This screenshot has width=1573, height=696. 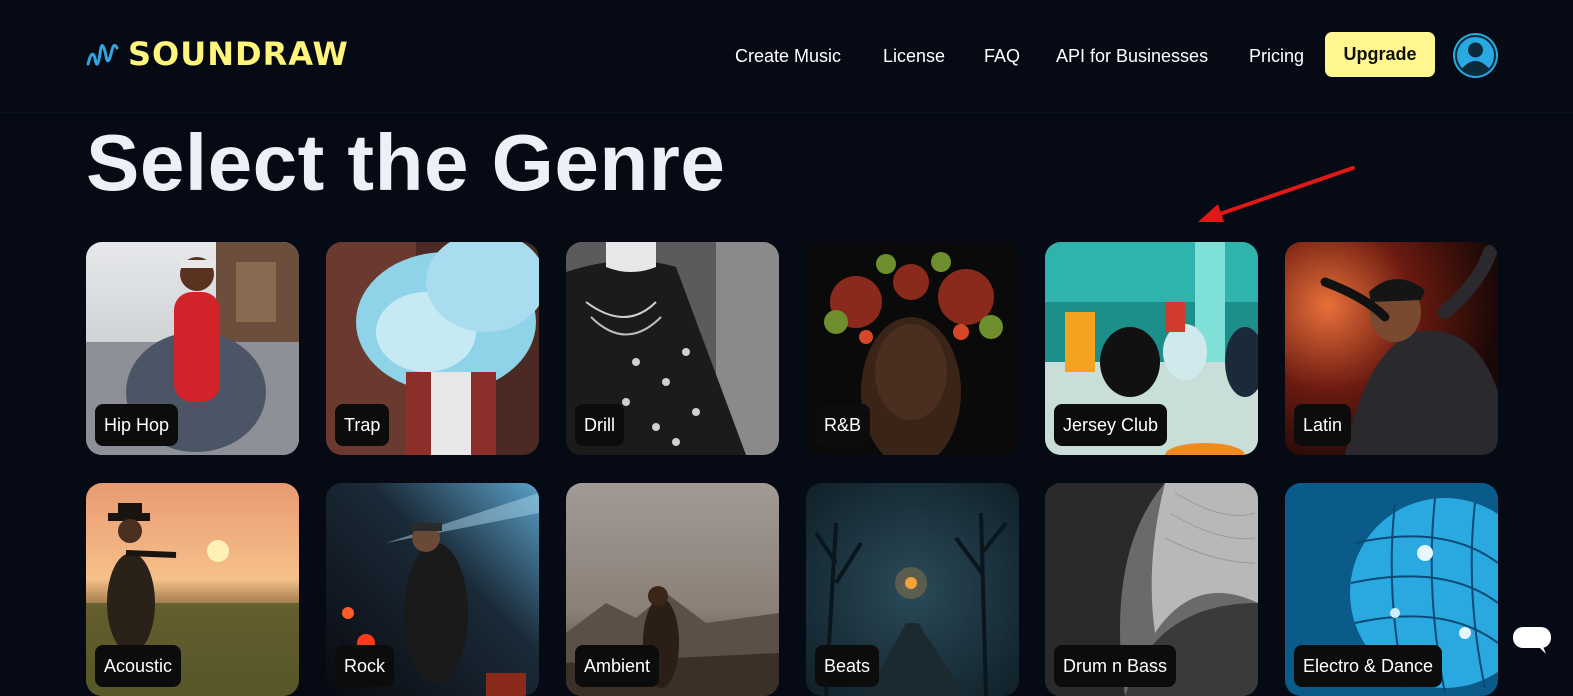 What do you see at coordinates (1380, 54) in the screenshot?
I see `upgrade-button: Upgrade` at bounding box center [1380, 54].